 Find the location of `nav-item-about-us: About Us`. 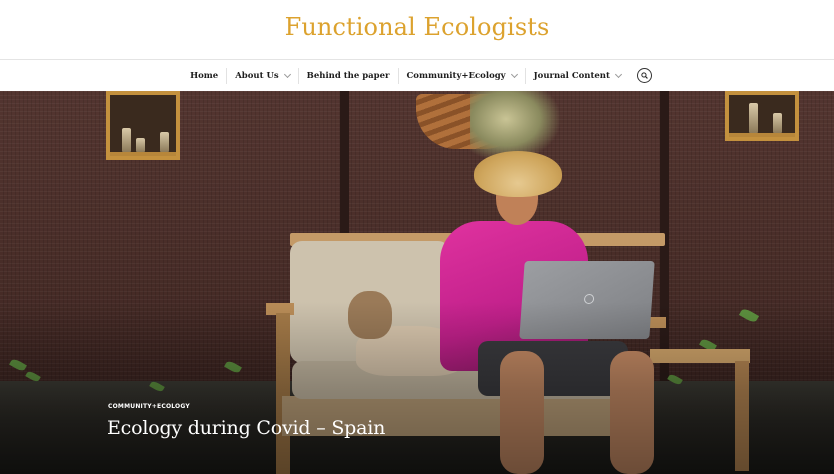

nav-item-about-us: About Us is located at coordinates (261, 75).